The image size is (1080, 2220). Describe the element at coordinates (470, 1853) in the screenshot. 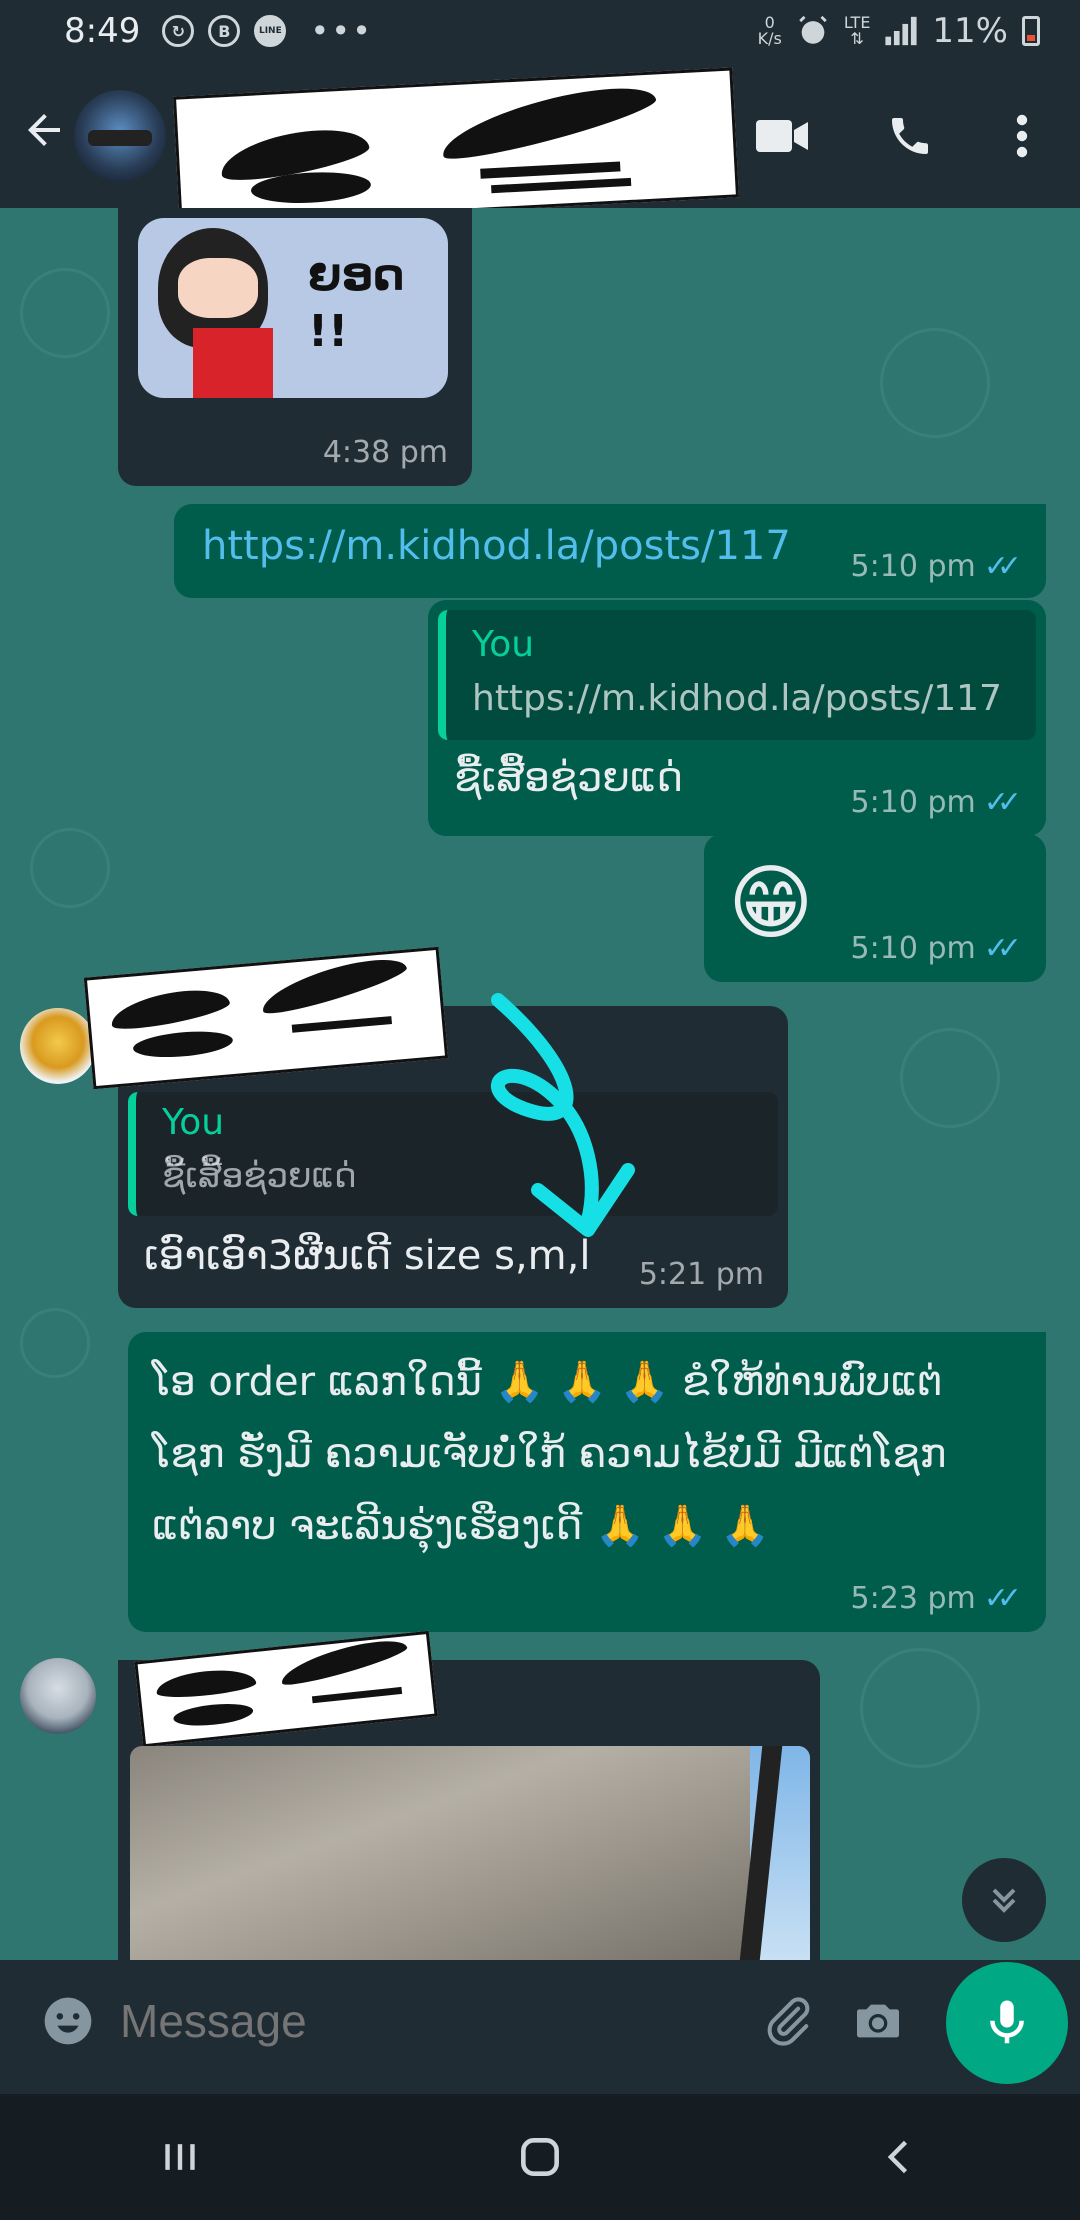

I see `shared-image` at that location.